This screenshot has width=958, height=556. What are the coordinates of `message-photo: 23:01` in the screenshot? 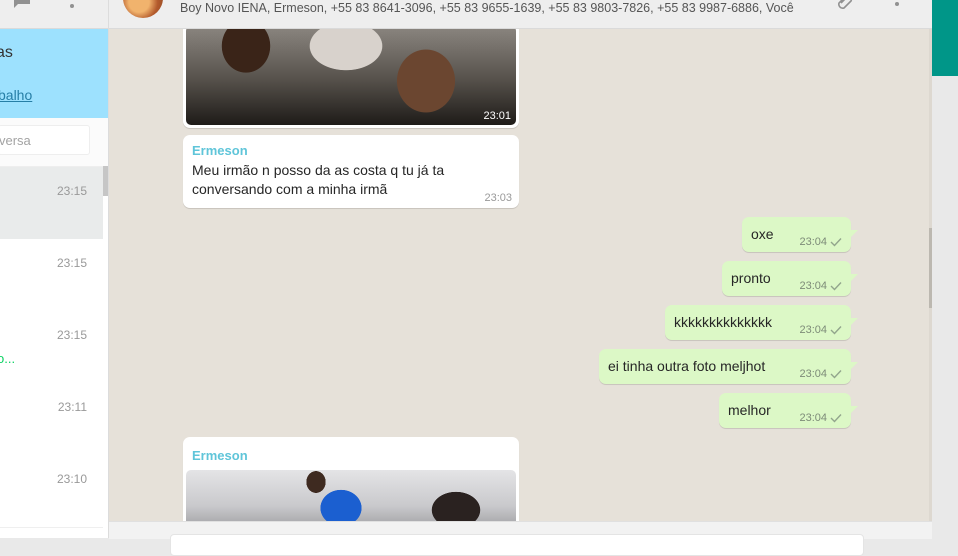 It's located at (351, 77).